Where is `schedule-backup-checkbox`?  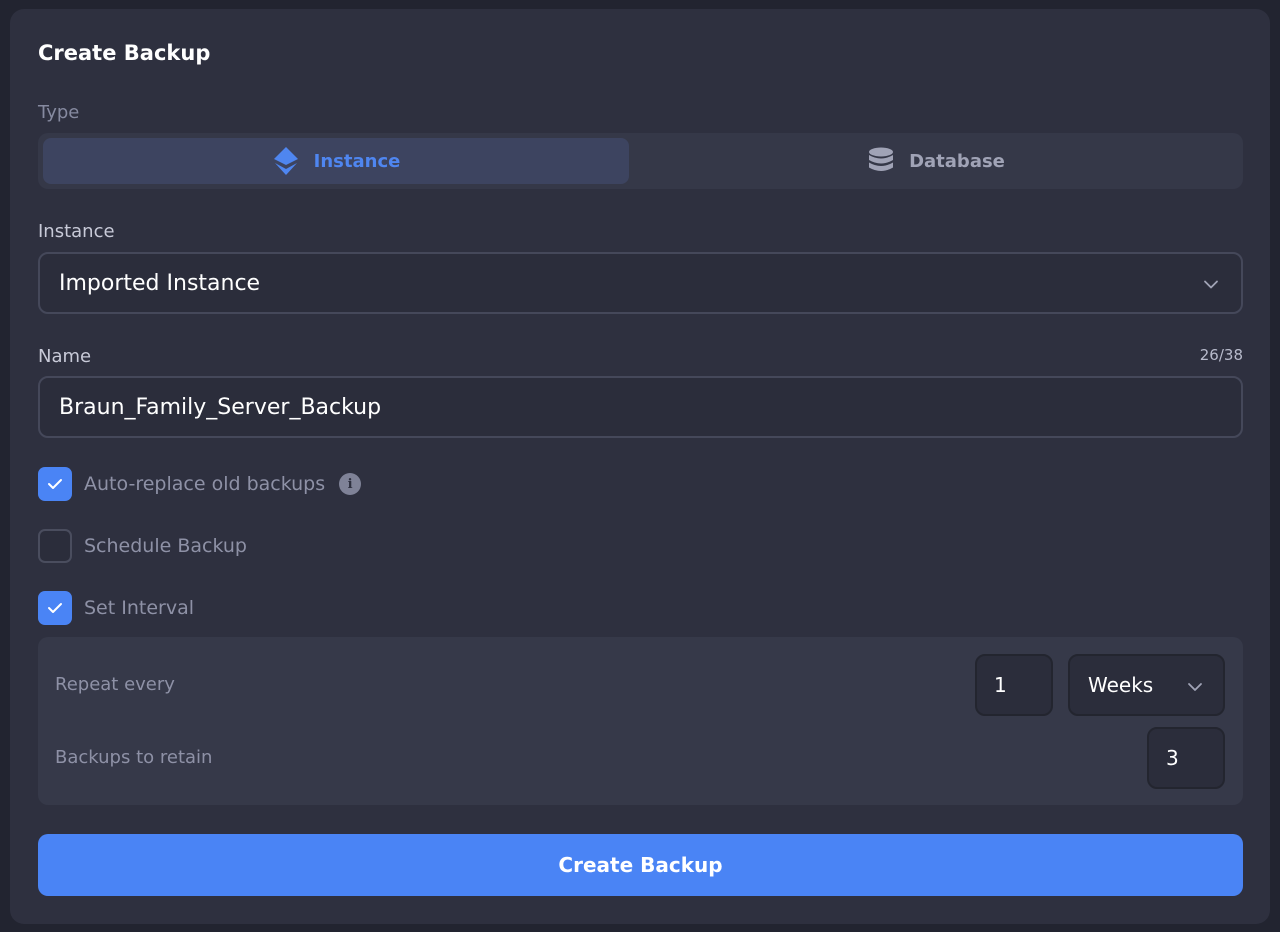 schedule-backup-checkbox is located at coordinates (55, 546).